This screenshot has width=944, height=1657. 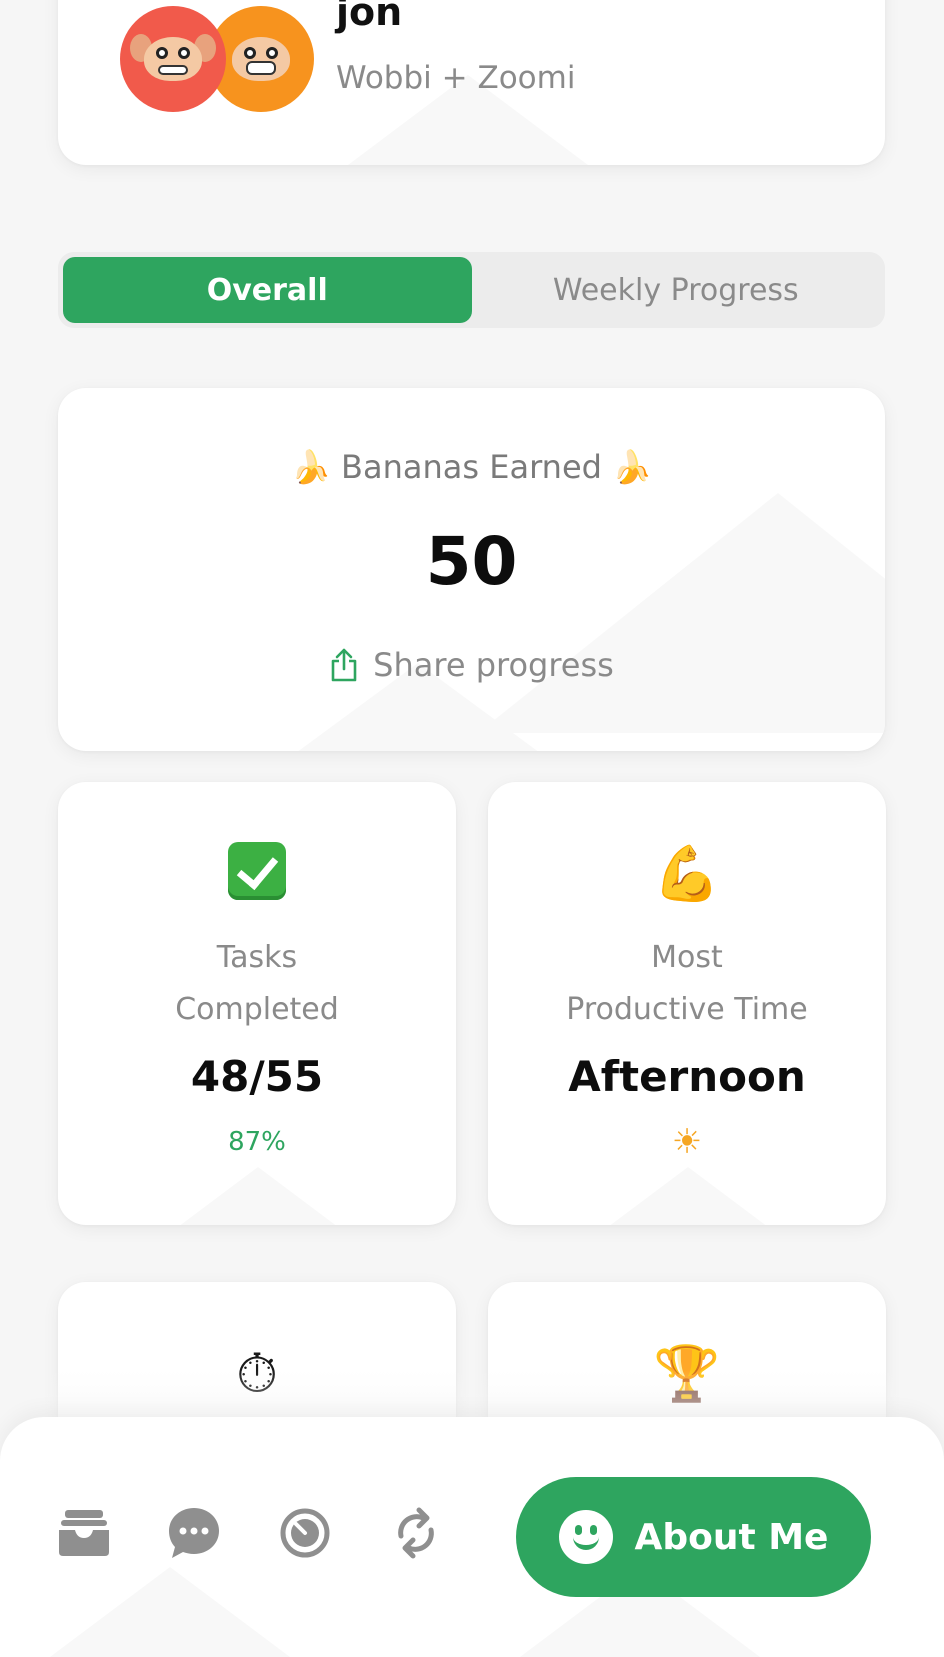 I want to click on share-label: Share progress, so click(x=493, y=665).